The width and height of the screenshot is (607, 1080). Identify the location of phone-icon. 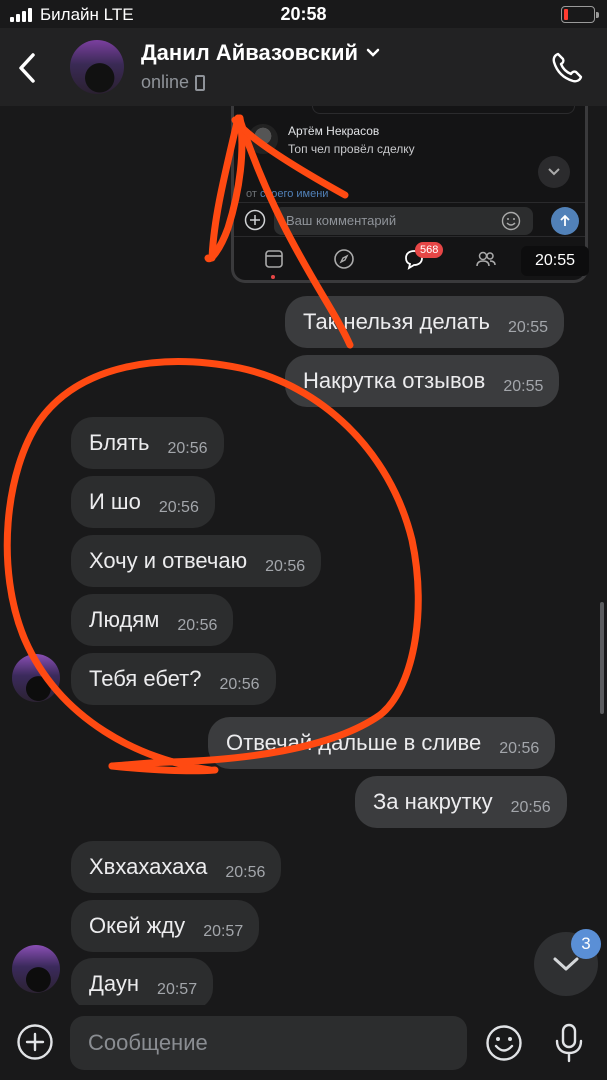
(567, 67).